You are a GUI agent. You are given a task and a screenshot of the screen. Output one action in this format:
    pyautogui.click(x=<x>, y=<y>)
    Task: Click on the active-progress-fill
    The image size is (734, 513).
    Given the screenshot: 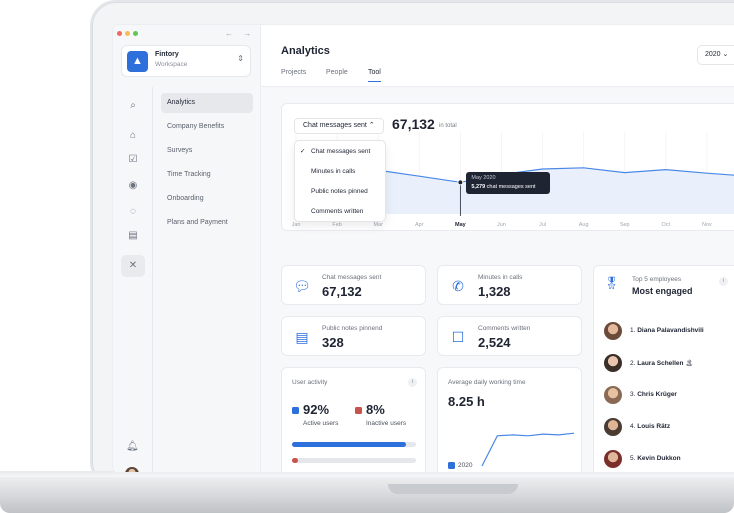 What is the action you would take?
    pyautogui.click(x=349, y=444)
    